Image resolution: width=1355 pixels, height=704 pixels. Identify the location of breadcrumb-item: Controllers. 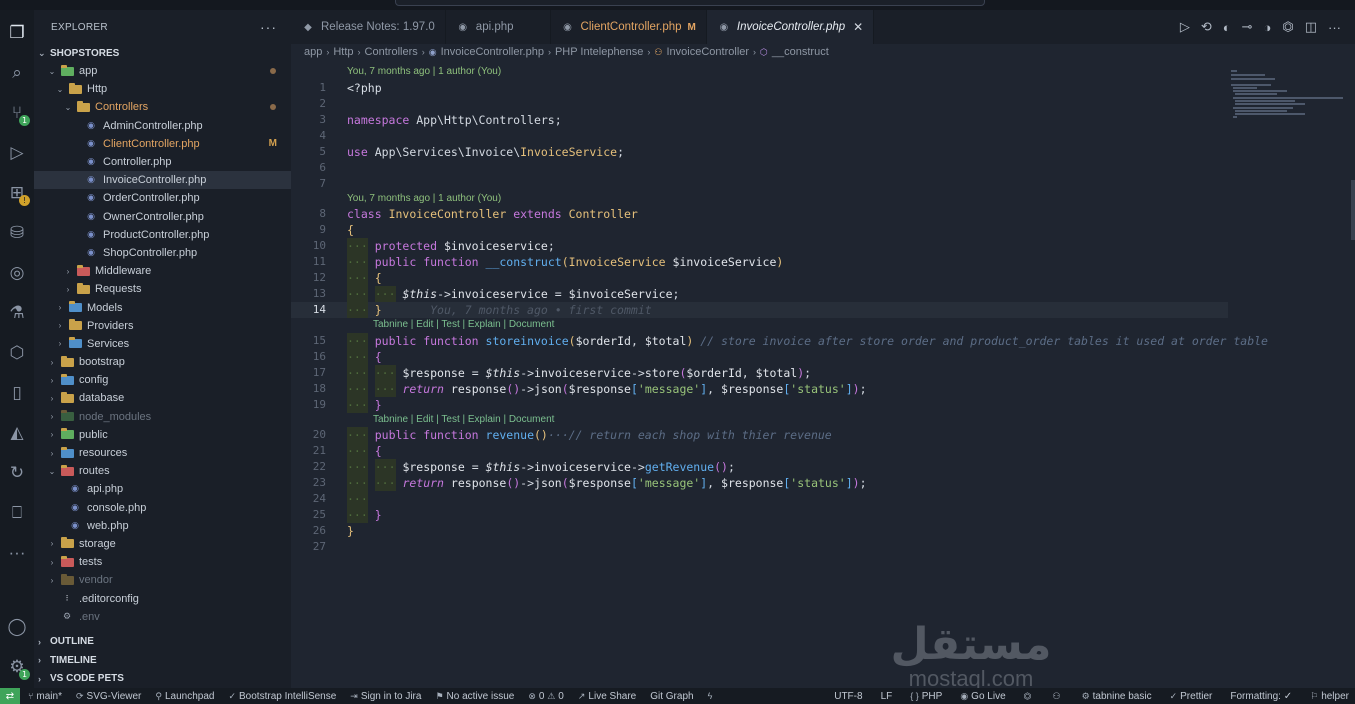
(391, 52).